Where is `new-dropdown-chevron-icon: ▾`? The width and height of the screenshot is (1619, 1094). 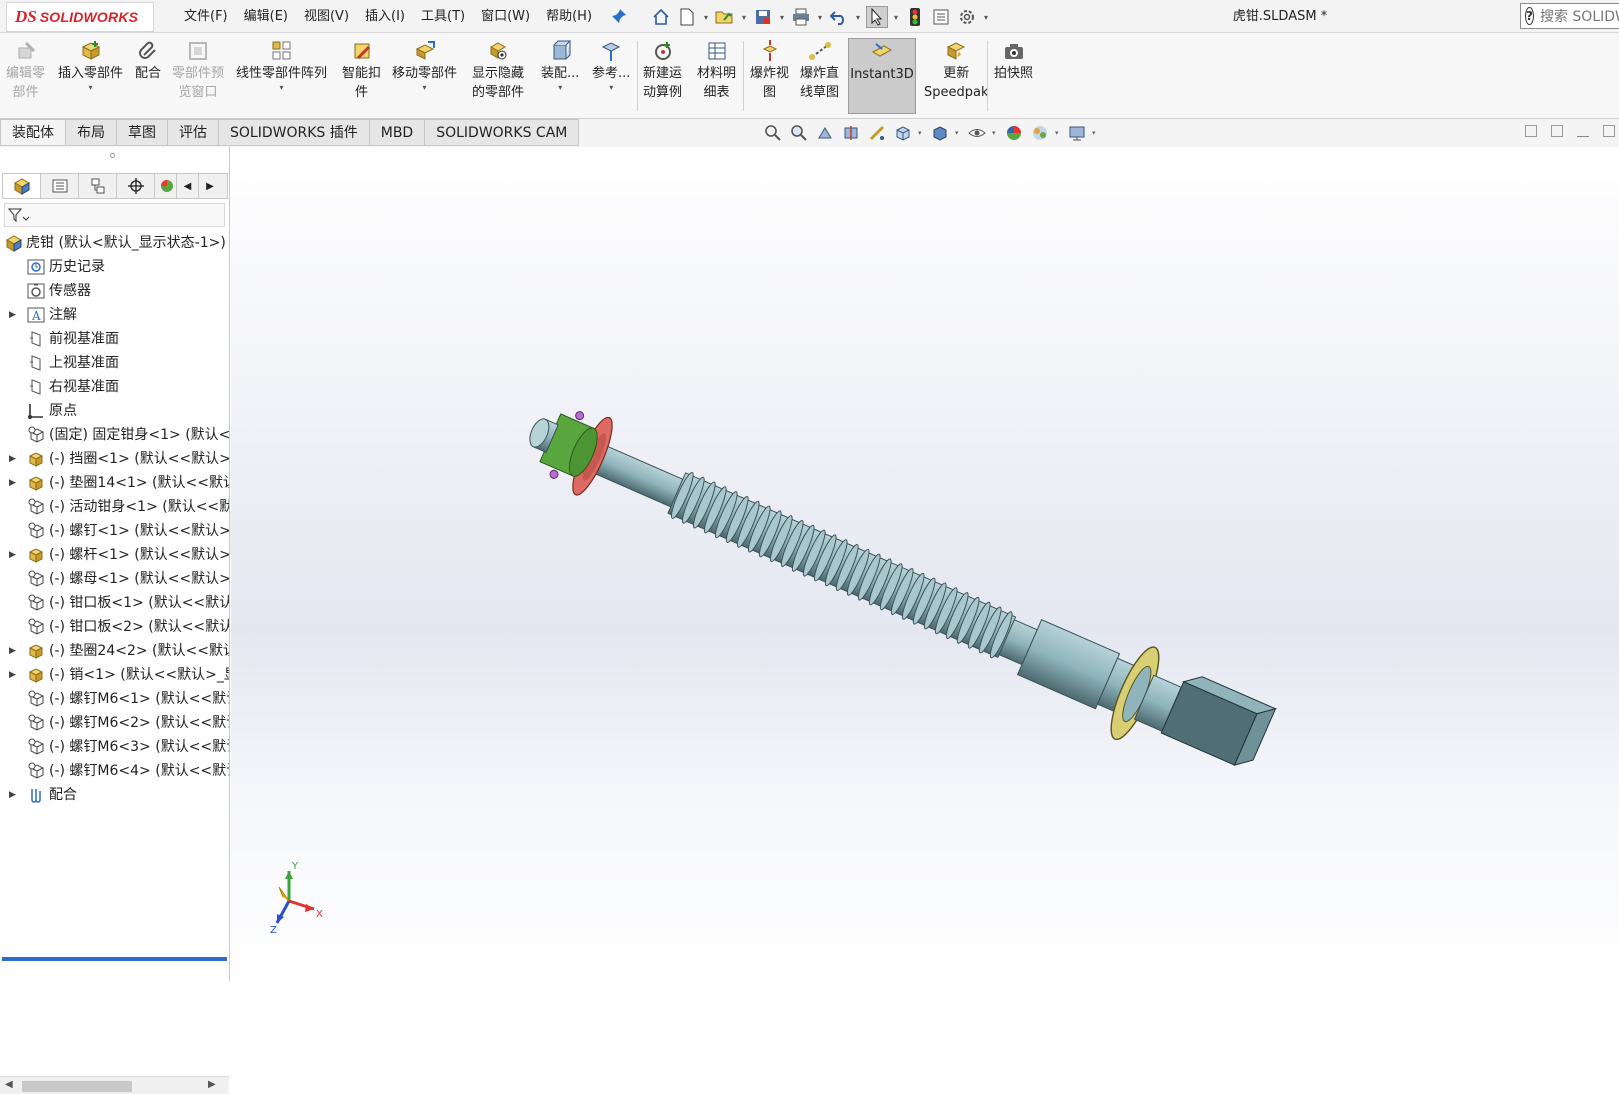 new-dropdown-chevron-icon: ▾ is located at coordinates (706, 17).